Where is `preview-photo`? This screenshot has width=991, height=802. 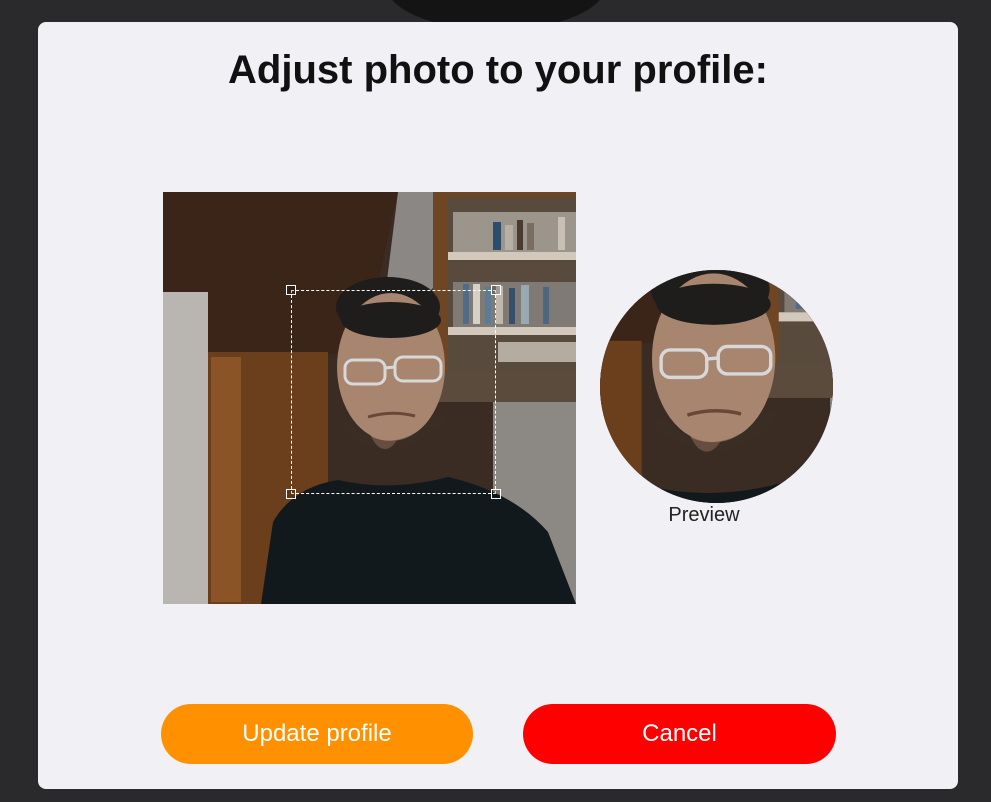 preview-photo is located at coordinates (716, 386).